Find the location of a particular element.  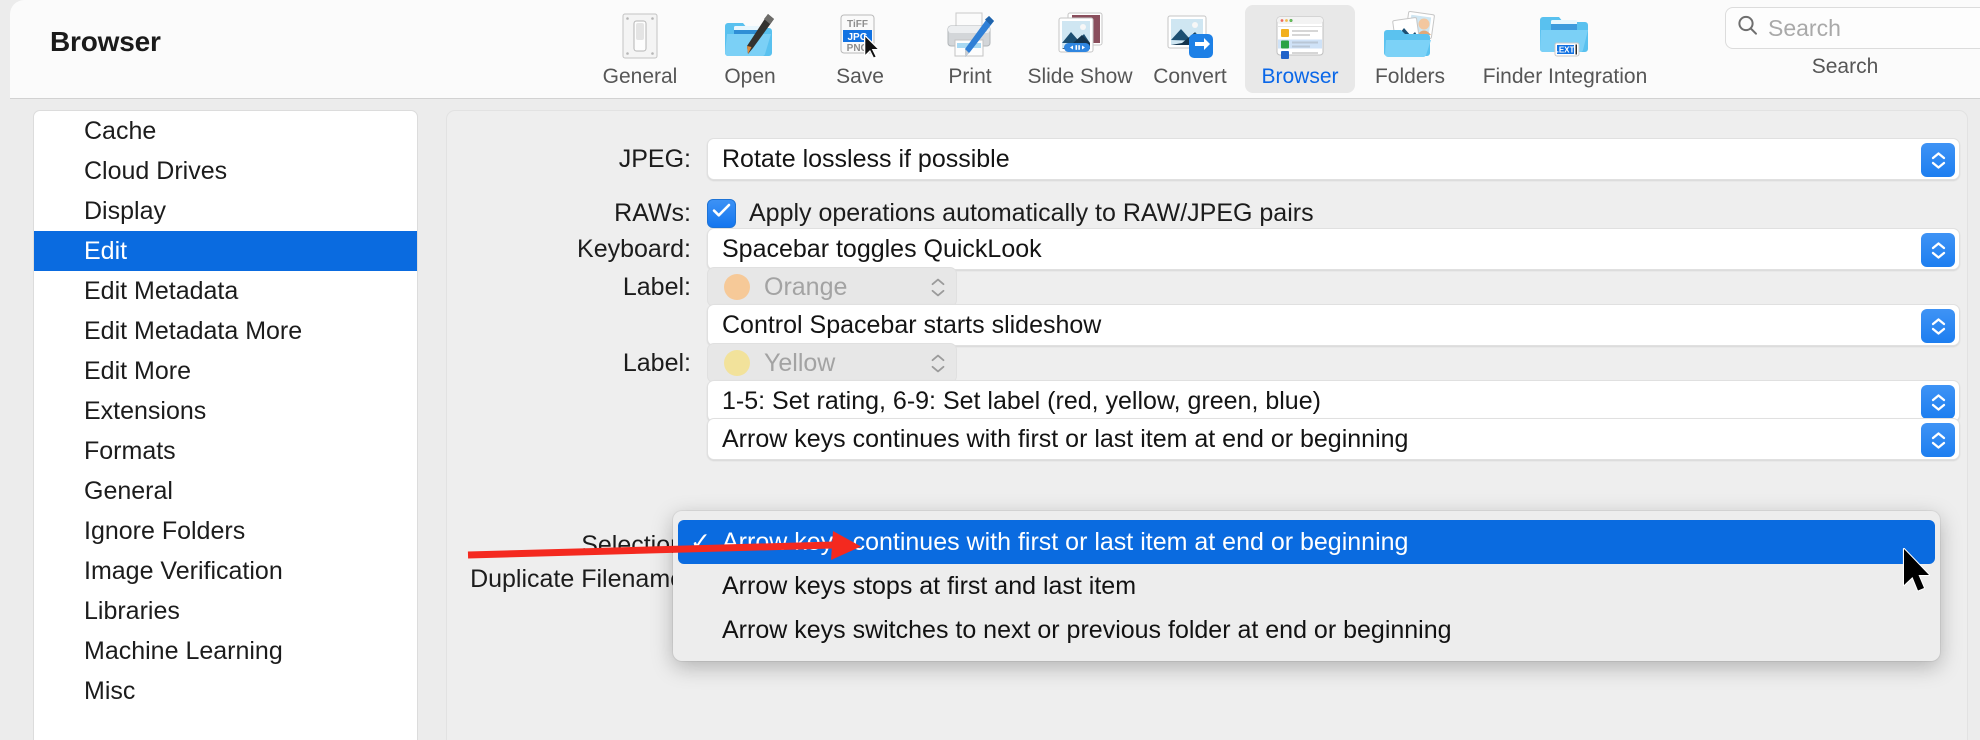

toolbar-item-convert: Convert is located at coordinates (1190, 49).